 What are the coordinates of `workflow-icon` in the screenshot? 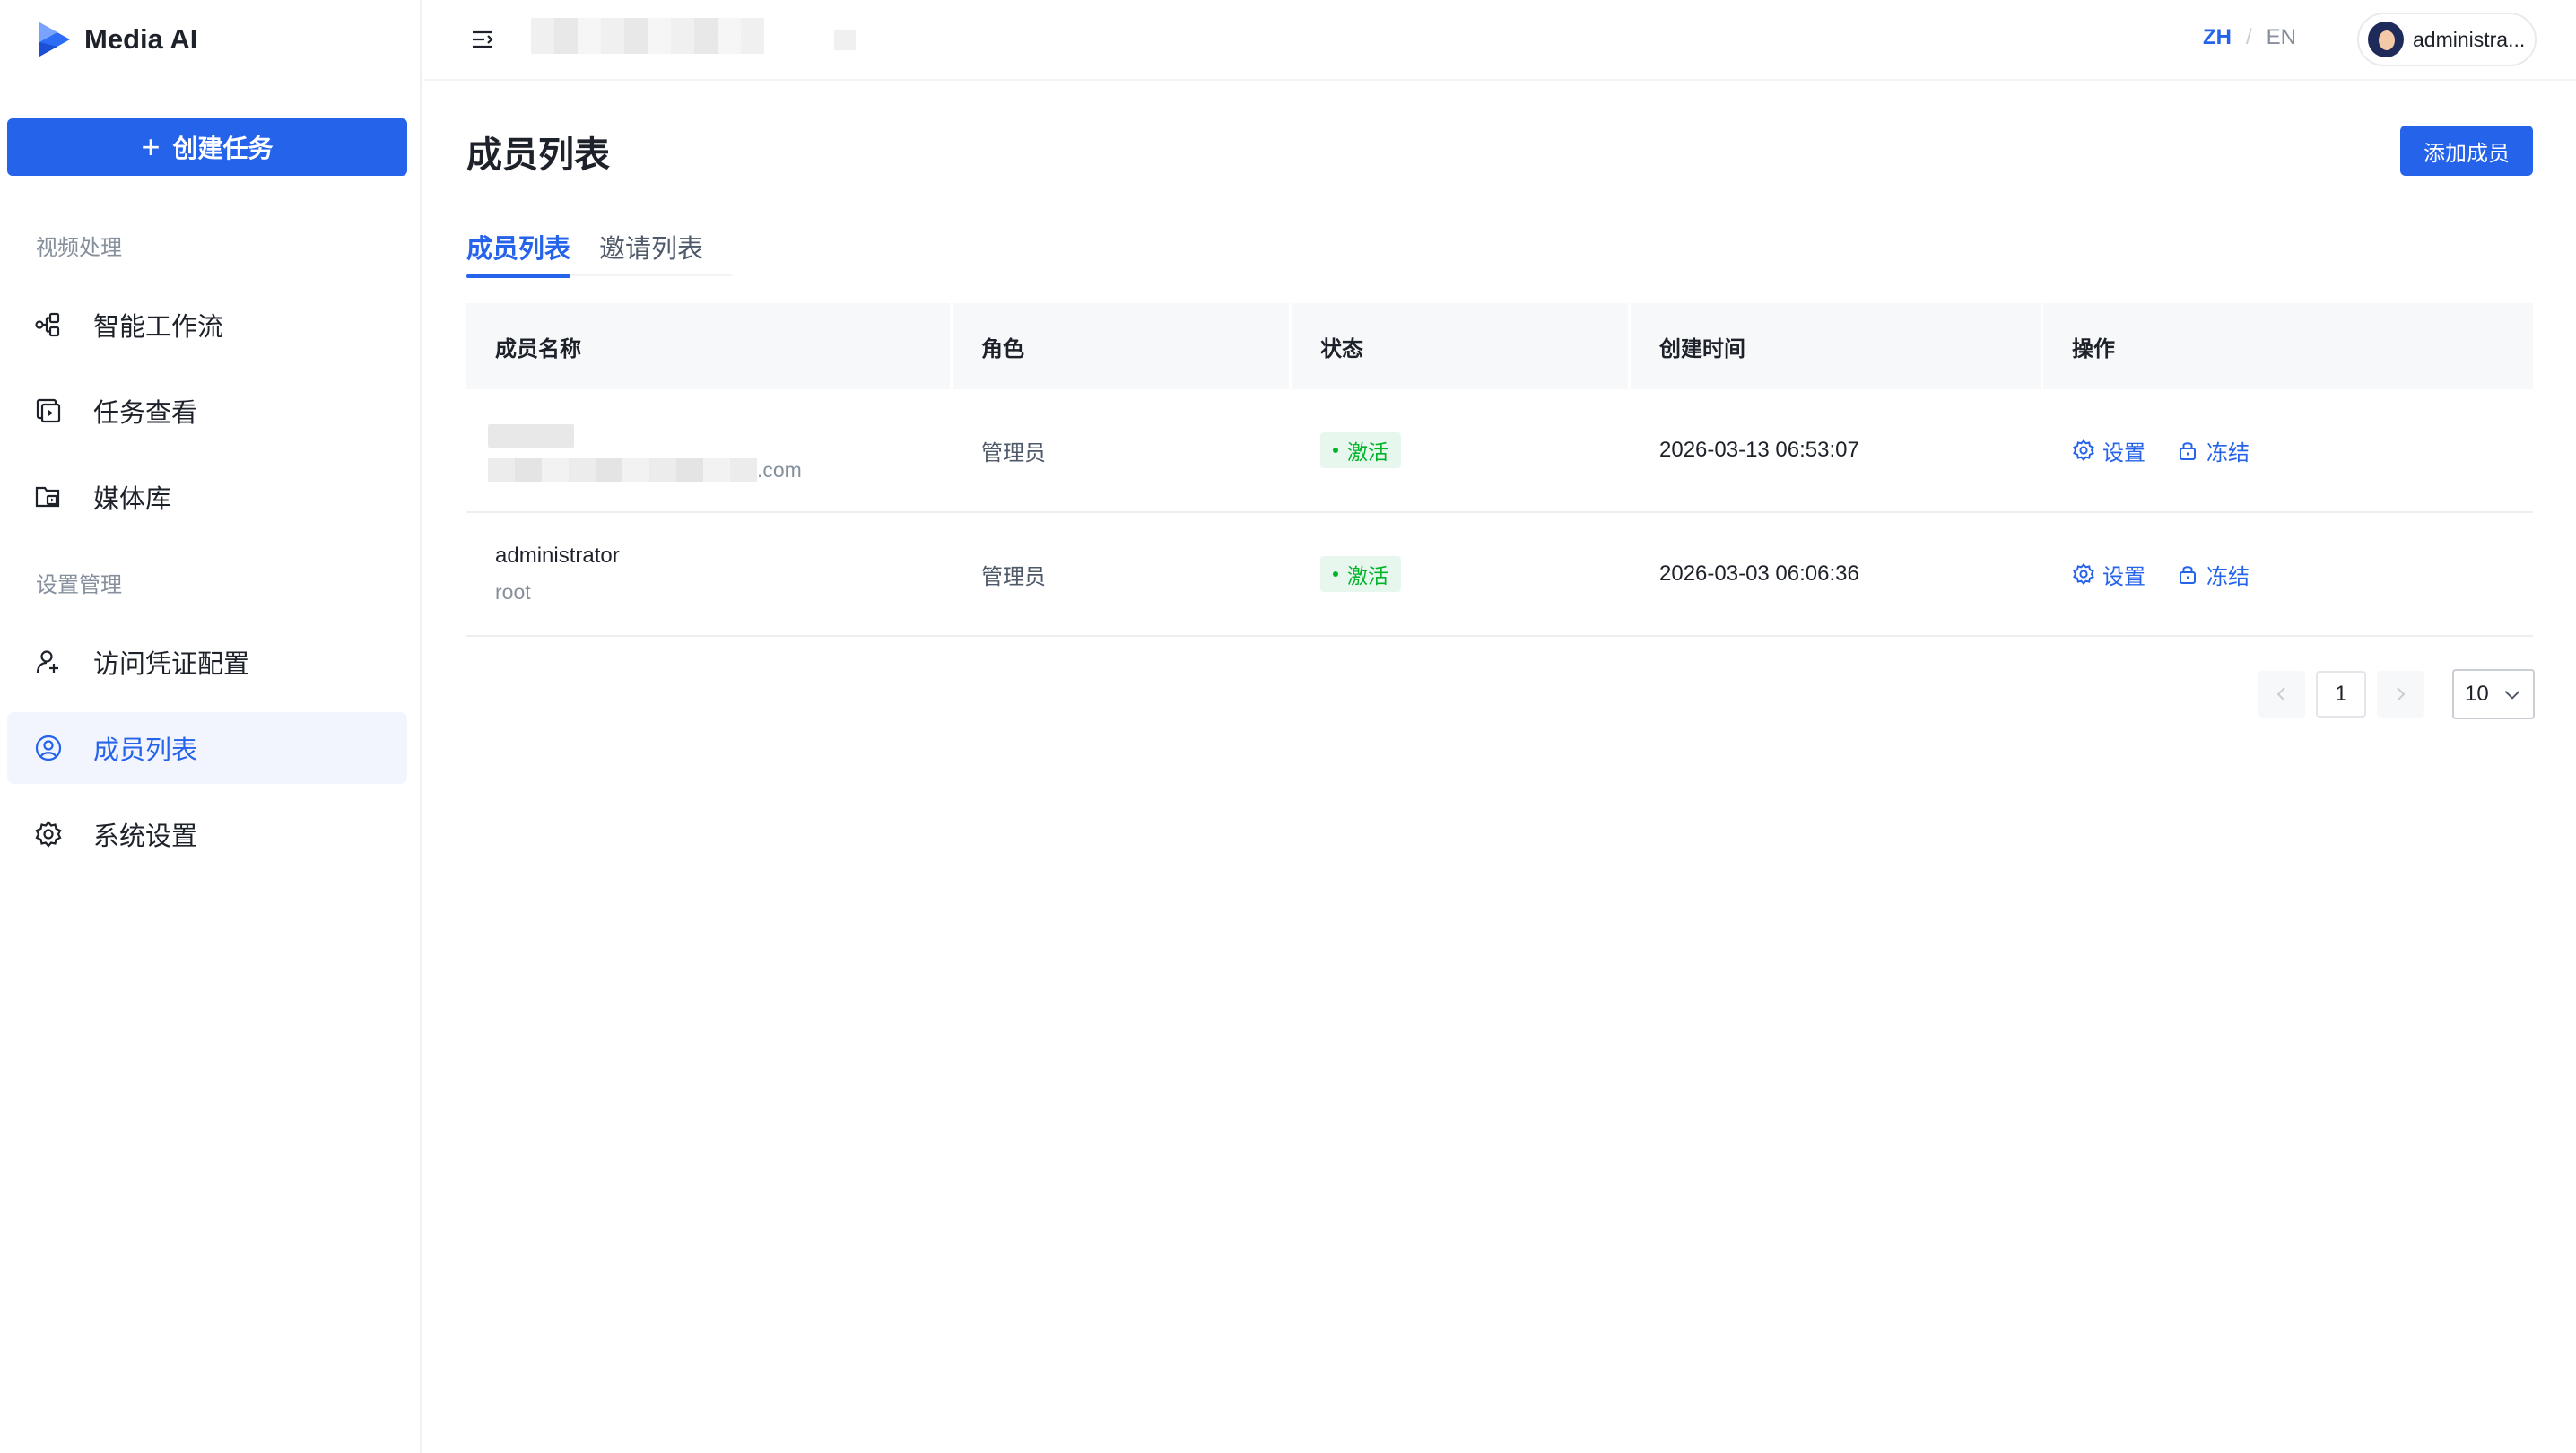 It's located at (47, 324).